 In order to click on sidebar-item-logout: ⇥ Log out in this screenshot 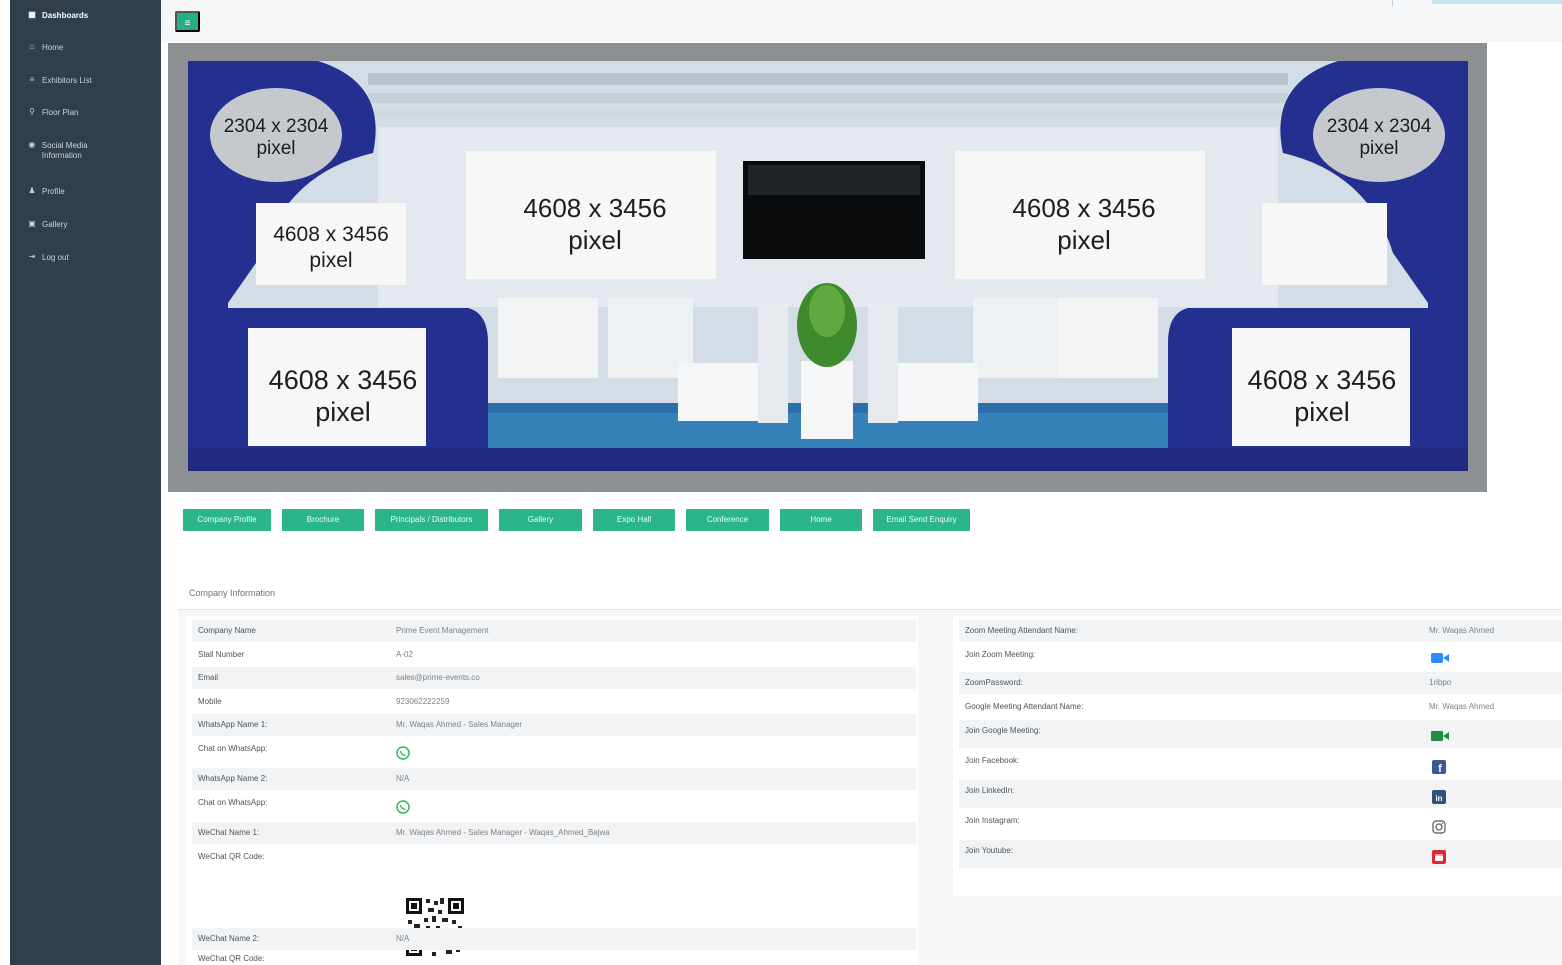, I will do `click(85, 258)`.